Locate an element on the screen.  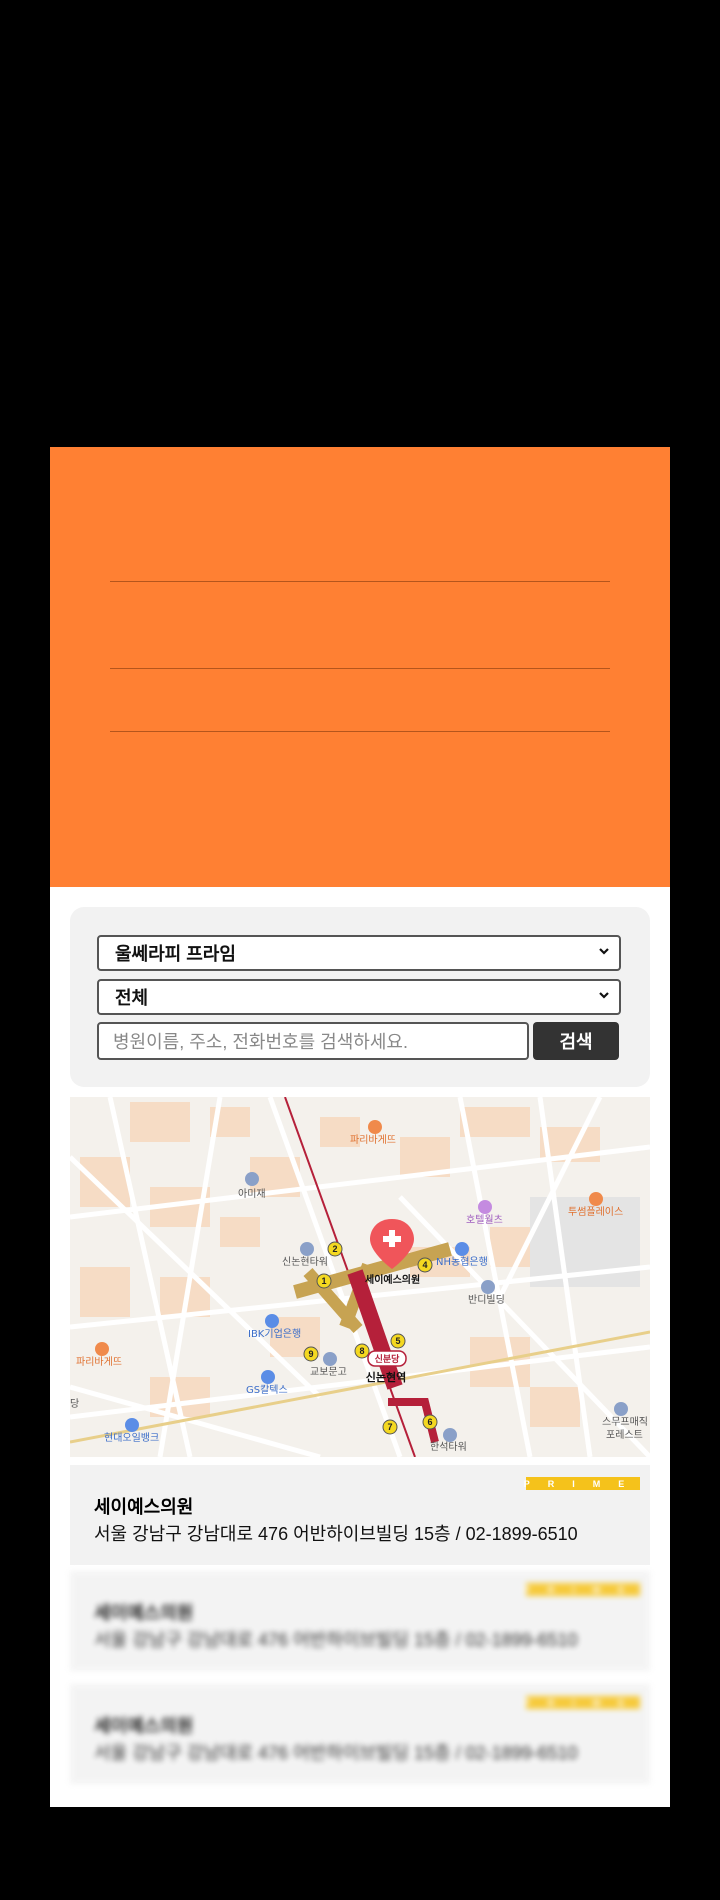
search-button: 검색 is located at coordinates (576, 1041).